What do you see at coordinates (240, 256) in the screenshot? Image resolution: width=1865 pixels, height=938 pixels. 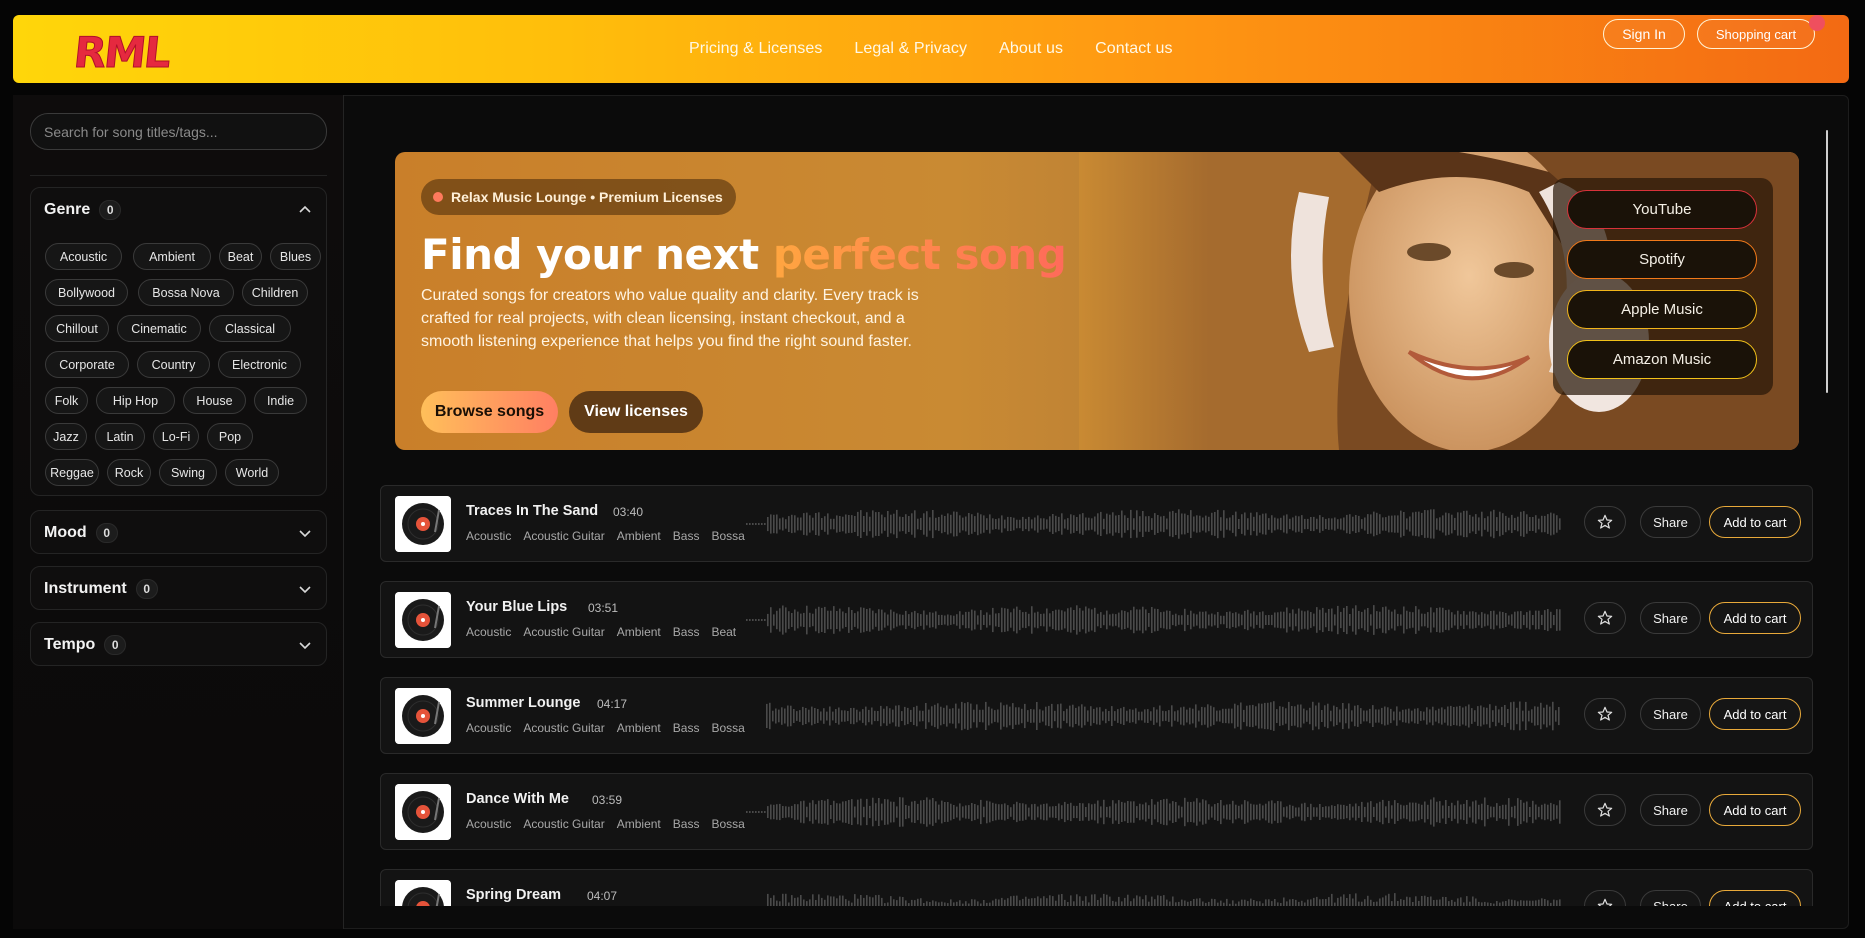 I see `genre-chip: Beat` at bounding box center [240, 256].